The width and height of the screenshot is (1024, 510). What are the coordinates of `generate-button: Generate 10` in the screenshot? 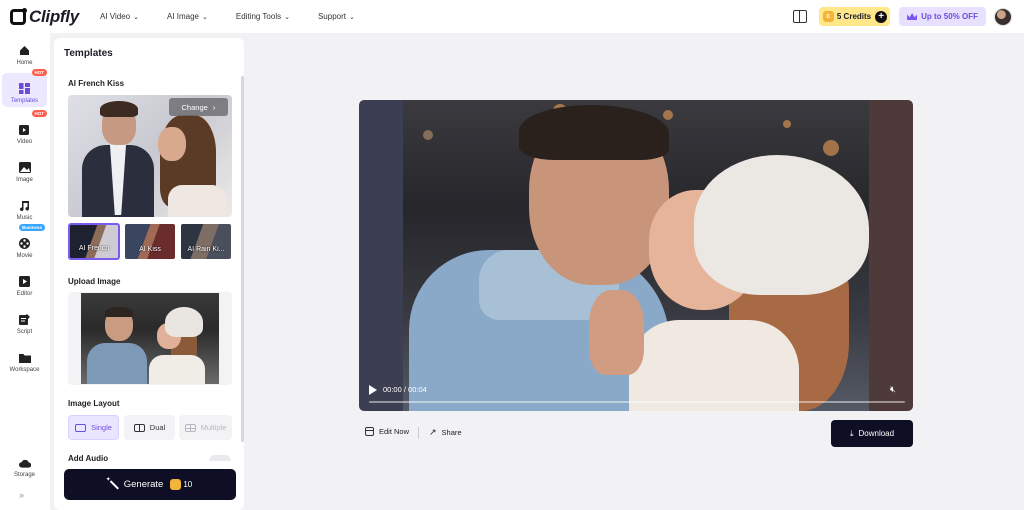 It's located at (150, 484).